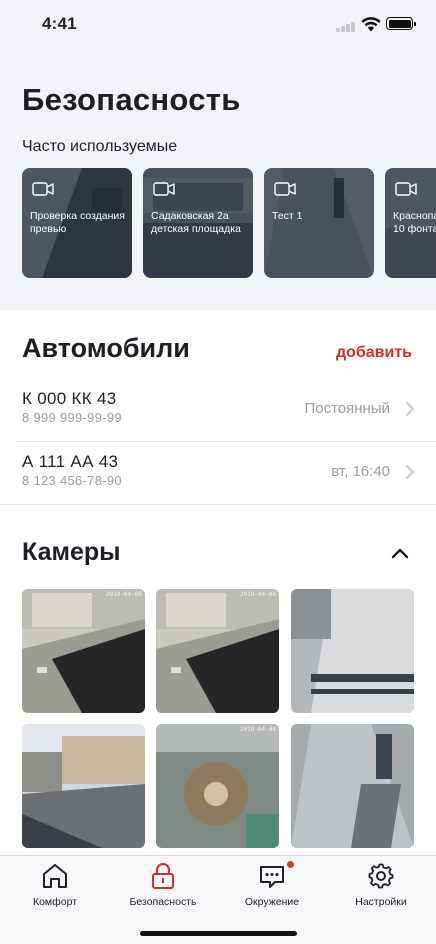 Image resolution: width=436 pixels, height=944 pixels. I want to click on favorite-camera-caption: Тест 1, so click(287, 216).